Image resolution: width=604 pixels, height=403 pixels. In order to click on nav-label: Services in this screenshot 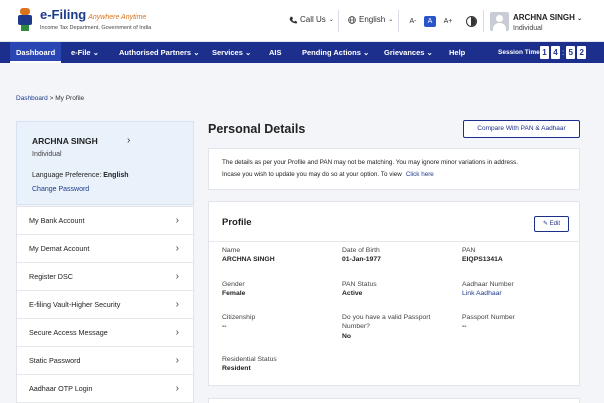, I will do `click(227, 52)`.